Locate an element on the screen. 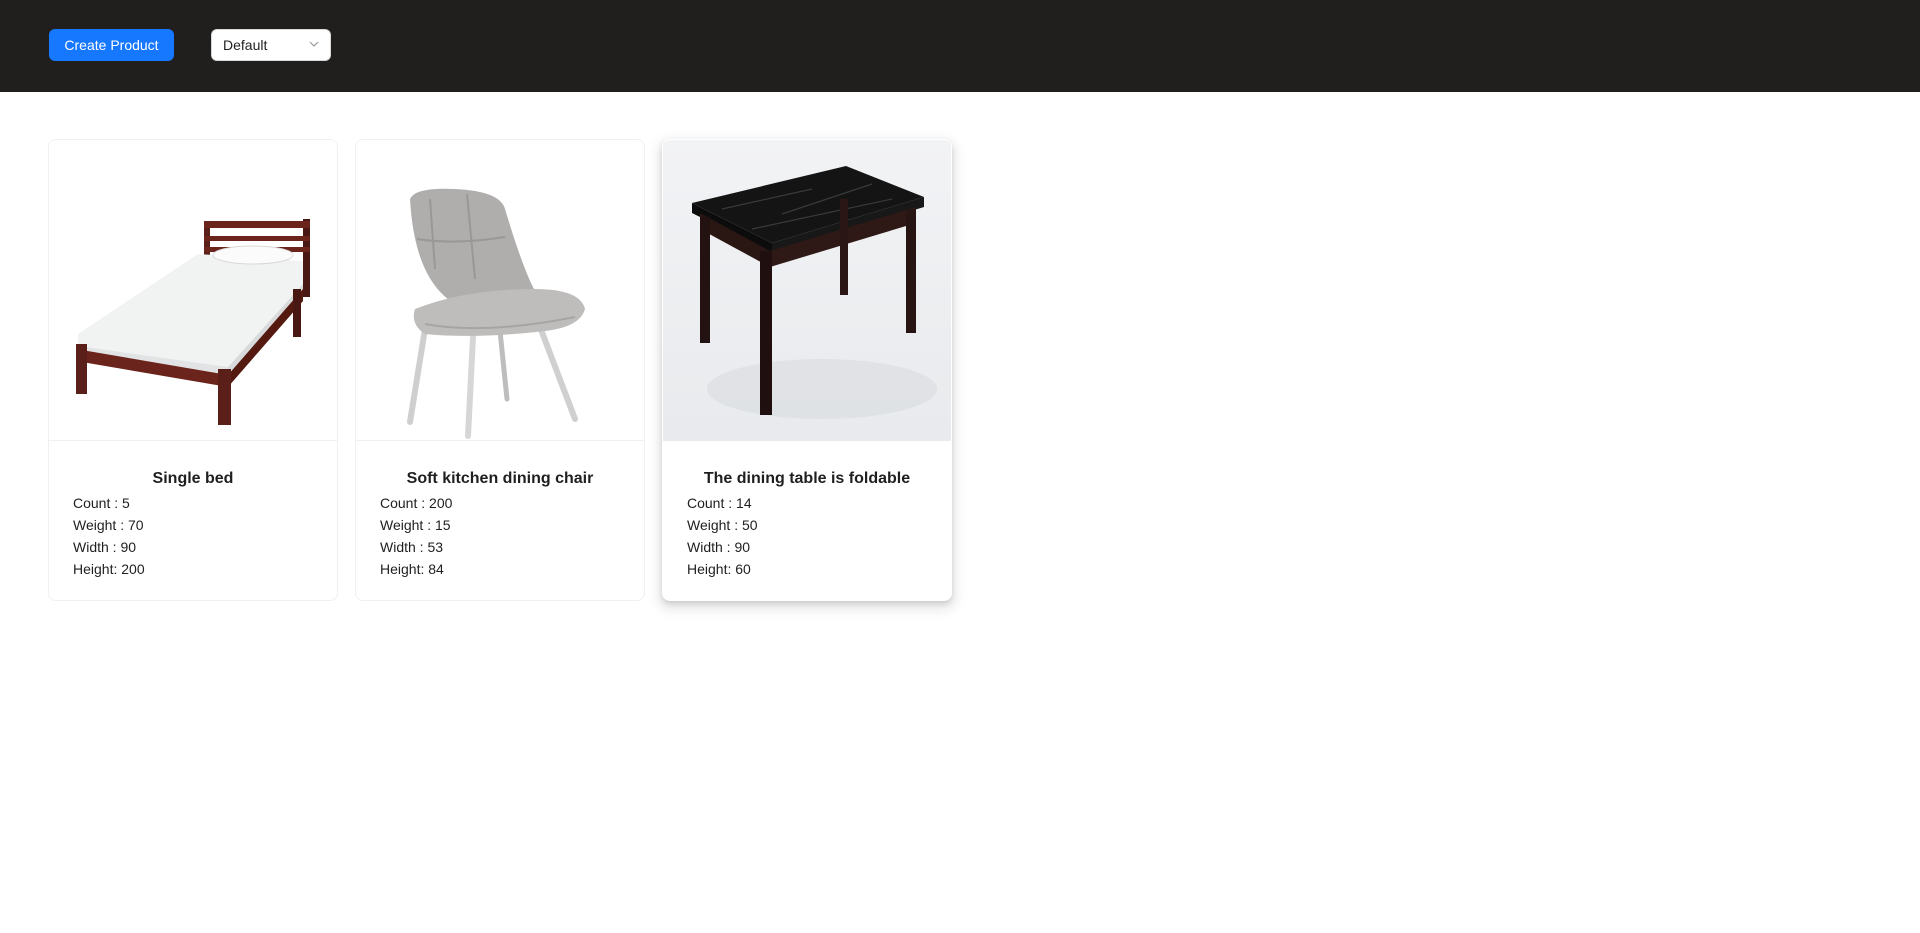 The width and height of the screenshot is (1920, 933). product-title: Single bed is located at coordinates (193, 478).